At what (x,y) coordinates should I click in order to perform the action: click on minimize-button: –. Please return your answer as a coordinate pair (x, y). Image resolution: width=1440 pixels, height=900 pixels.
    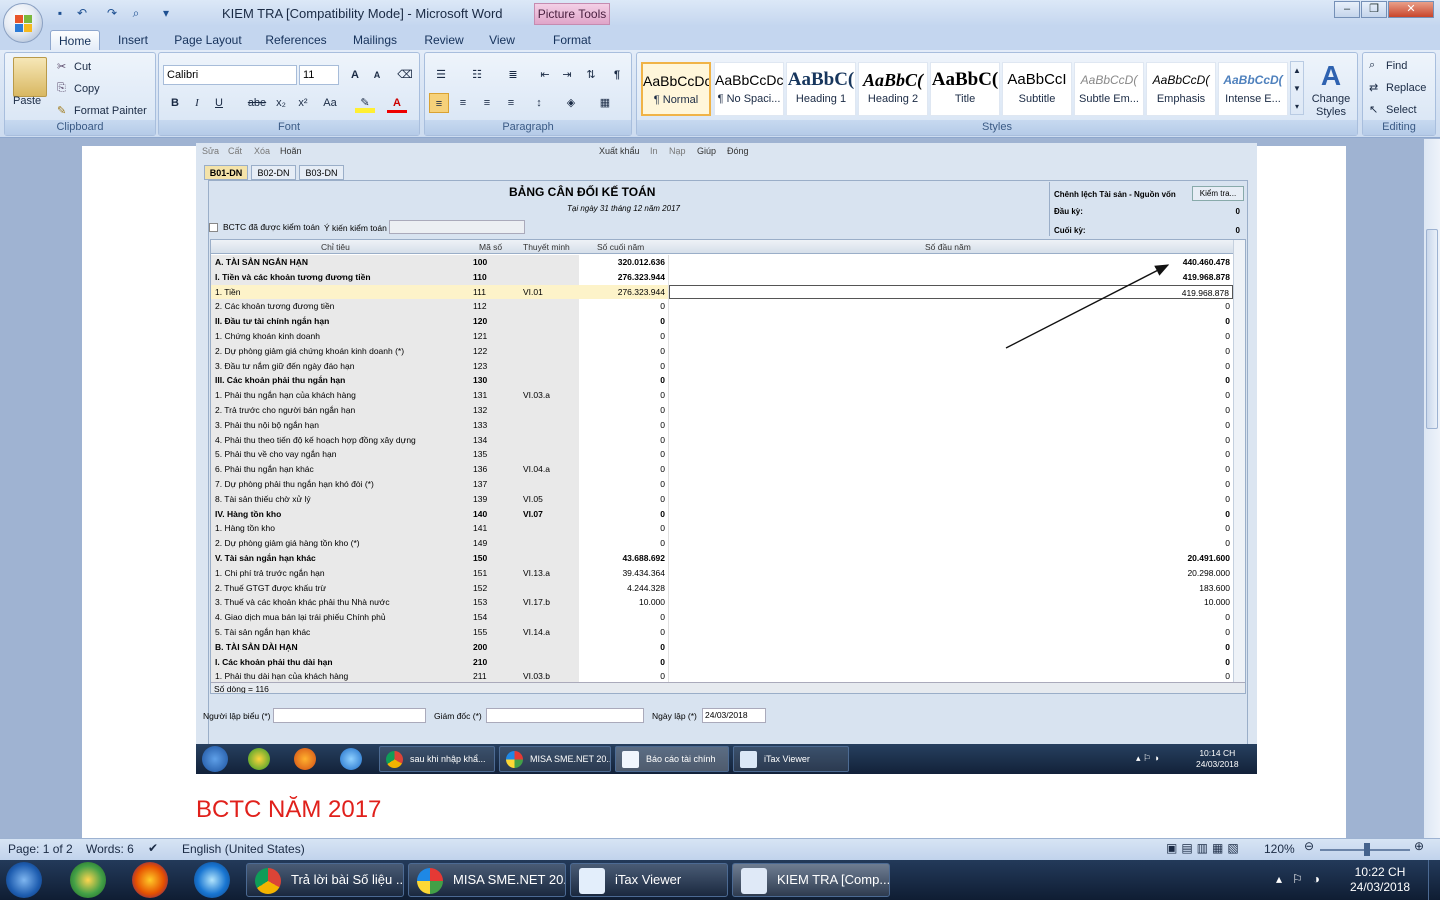
    Looking at the image, I should click on (1347, 9).